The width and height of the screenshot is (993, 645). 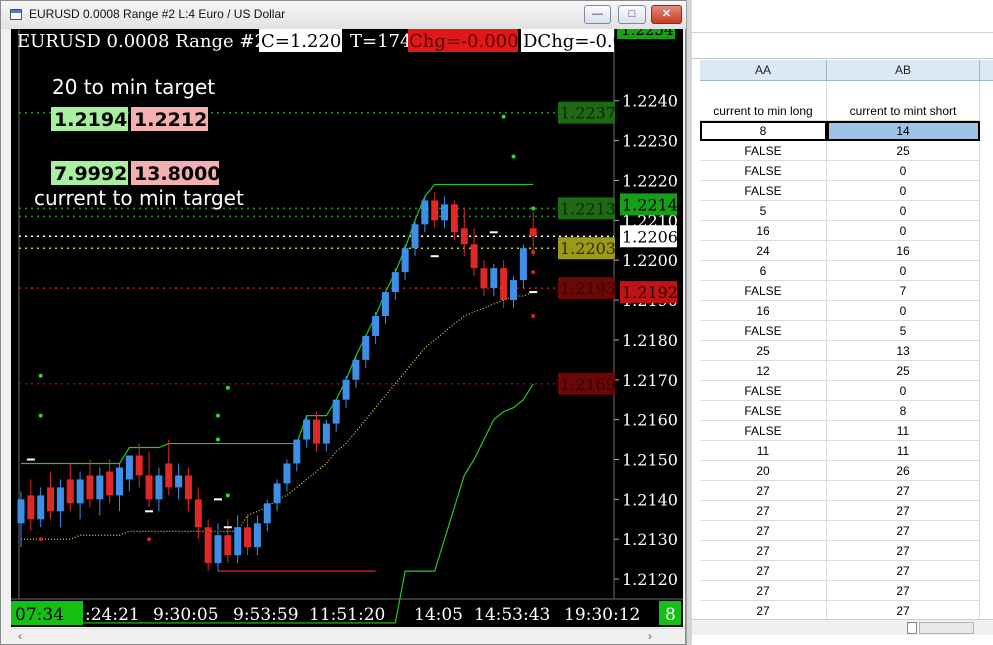 I want to click on sheet-scroll-track, so click(x=946, y=628).